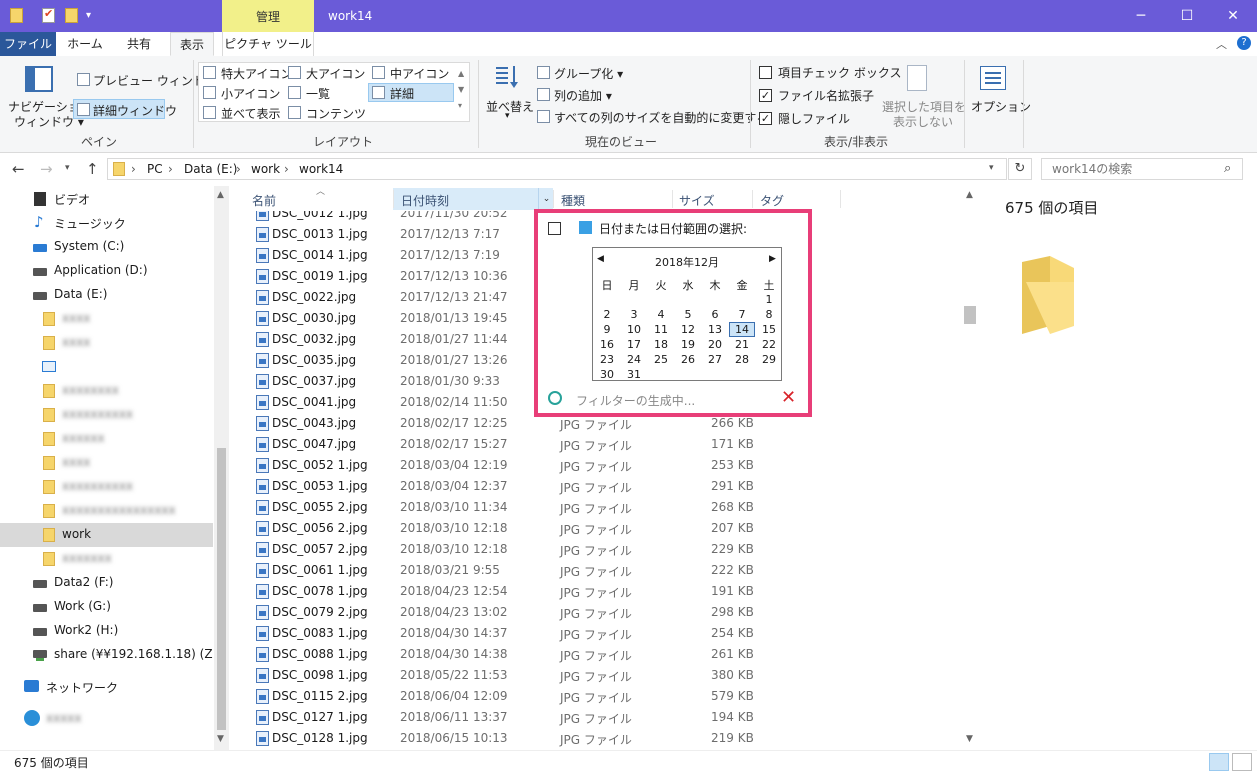  Describe the element at coordinates (1020, 169) in the screenshot. I see `refresh-icon: ↻` at that location.